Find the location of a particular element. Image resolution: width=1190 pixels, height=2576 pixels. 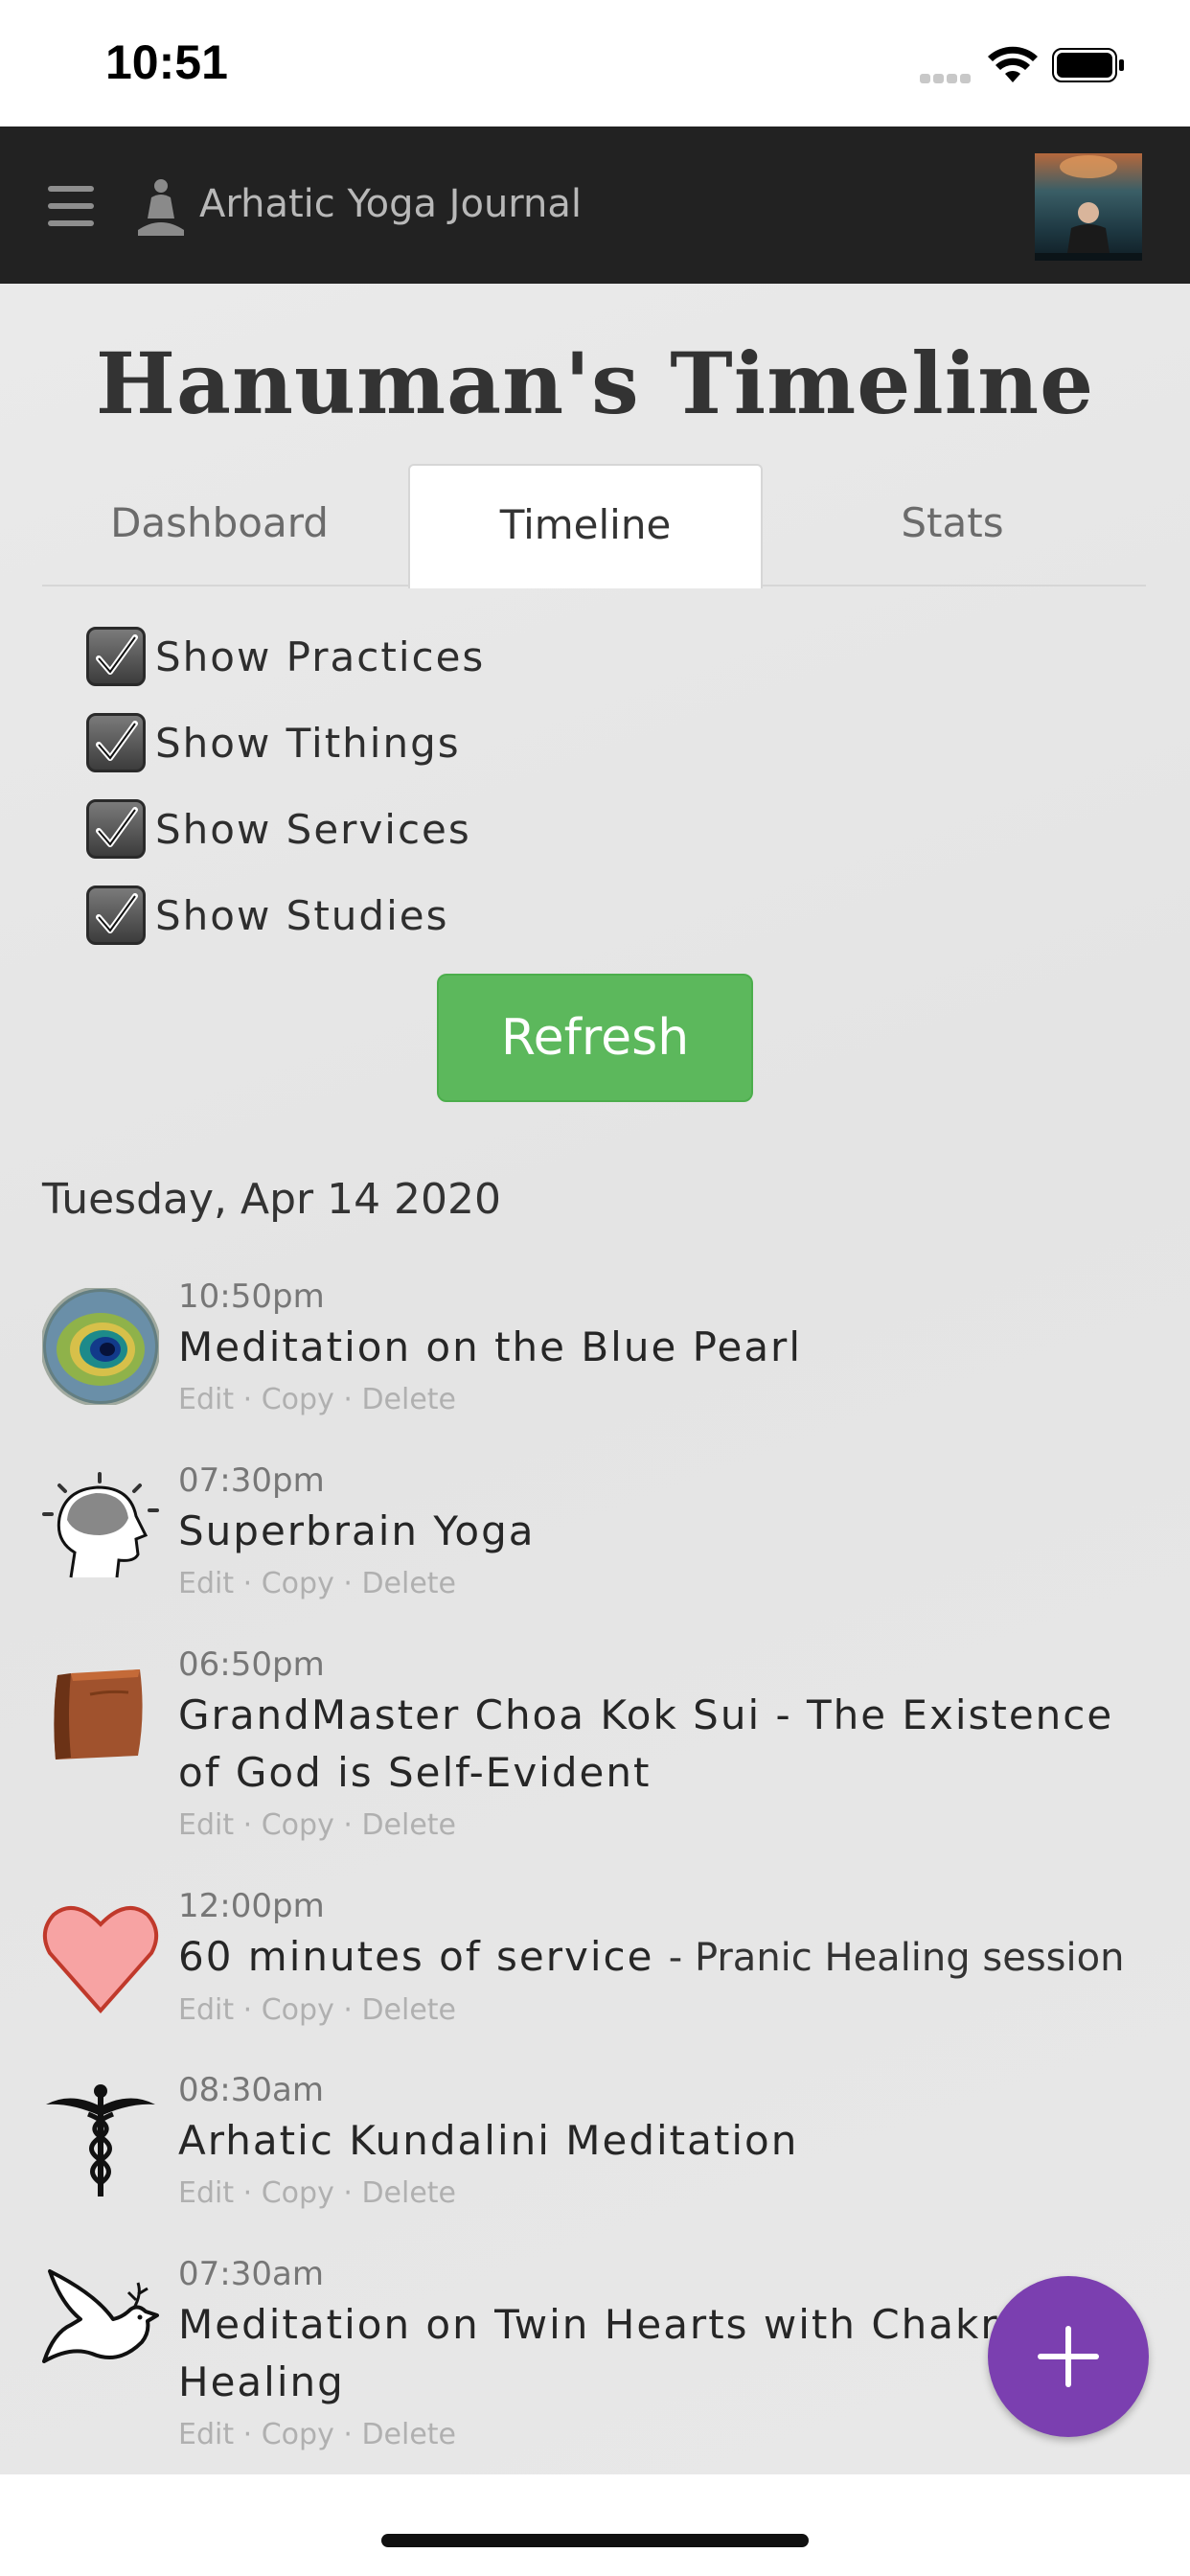

page-title: Hanuman's Timeline is located at coordinates (595, 383).